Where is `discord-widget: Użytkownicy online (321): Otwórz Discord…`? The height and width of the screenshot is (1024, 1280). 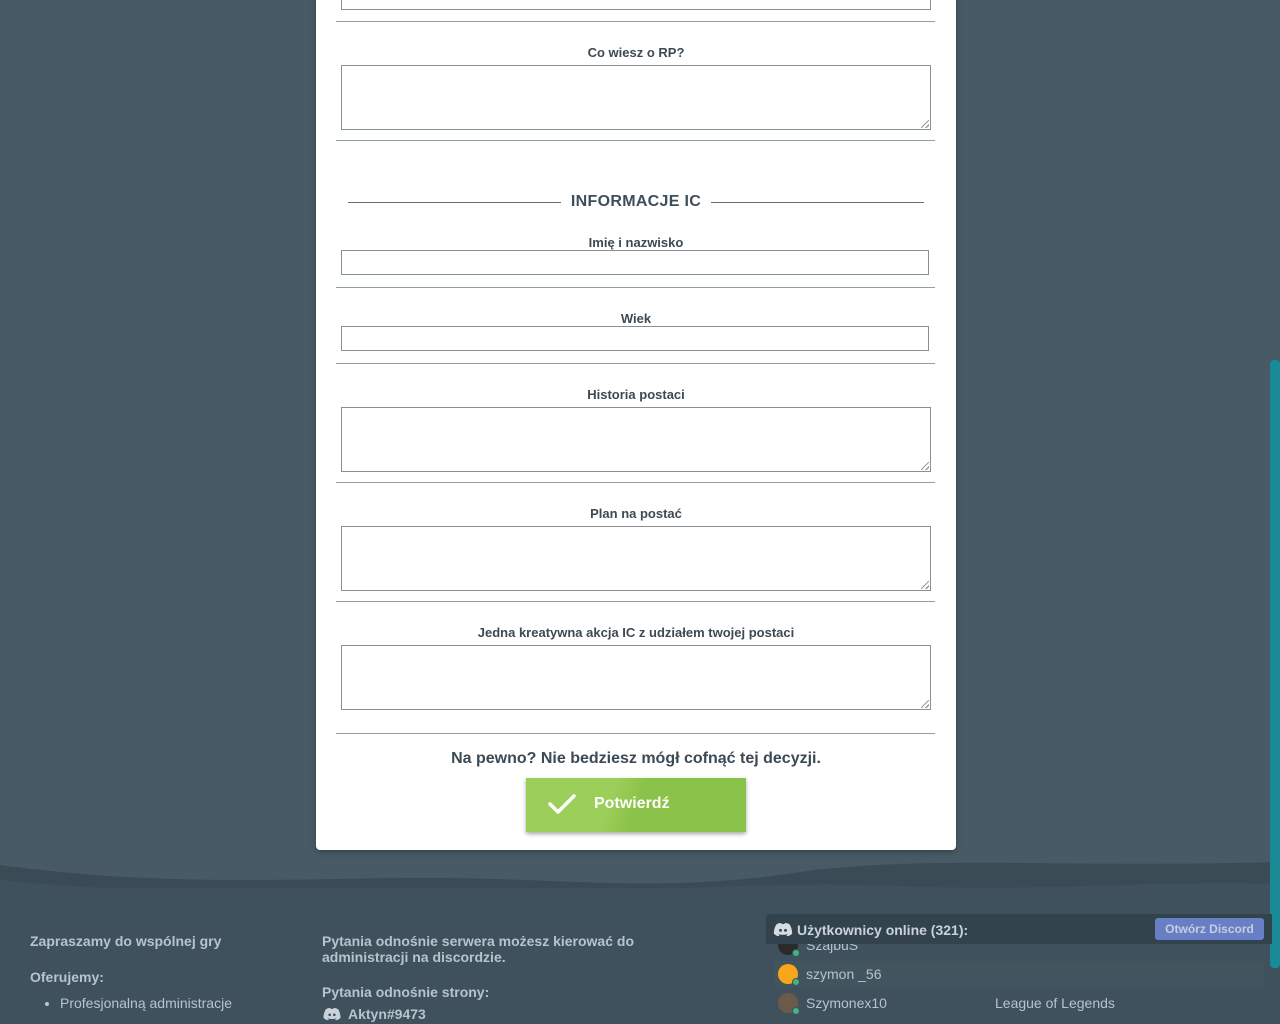 discord-widget: Użytkownicy online (321): Otwórz Discord… is located at coordinates (1019, 969).